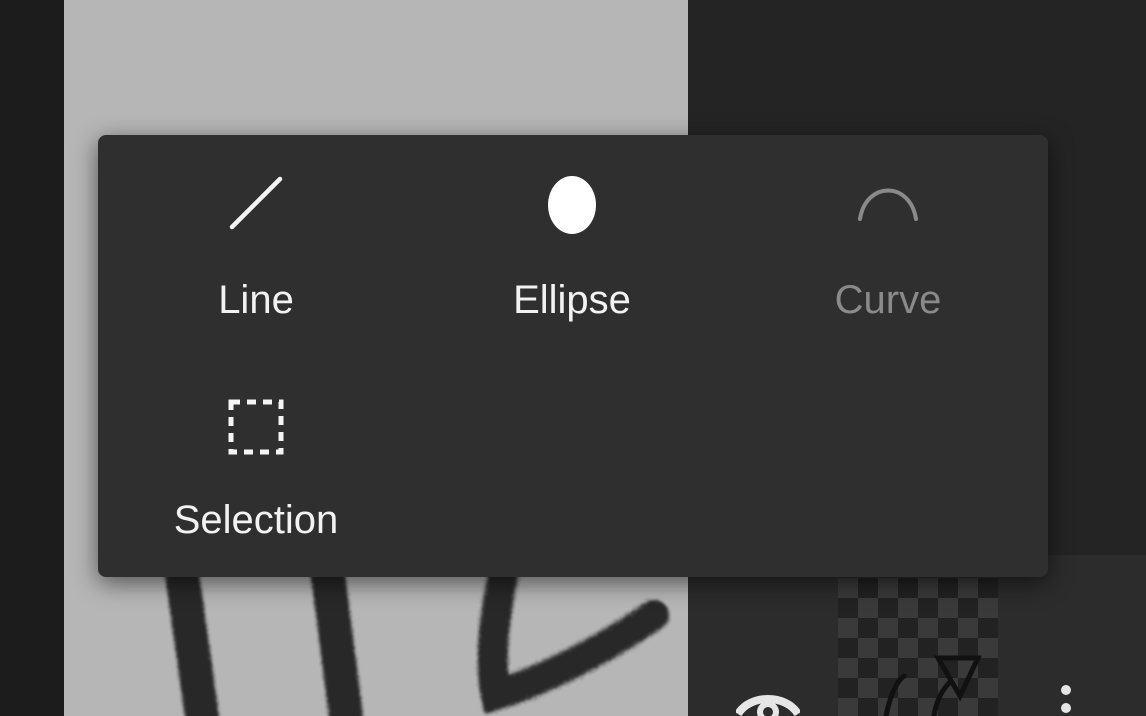 This screenshot has width=1146, height=716. What do you see at coordinates (888, 300) in the screenshot?
I see `curve-tool-label: Curve` at bounding box center [888, 300].